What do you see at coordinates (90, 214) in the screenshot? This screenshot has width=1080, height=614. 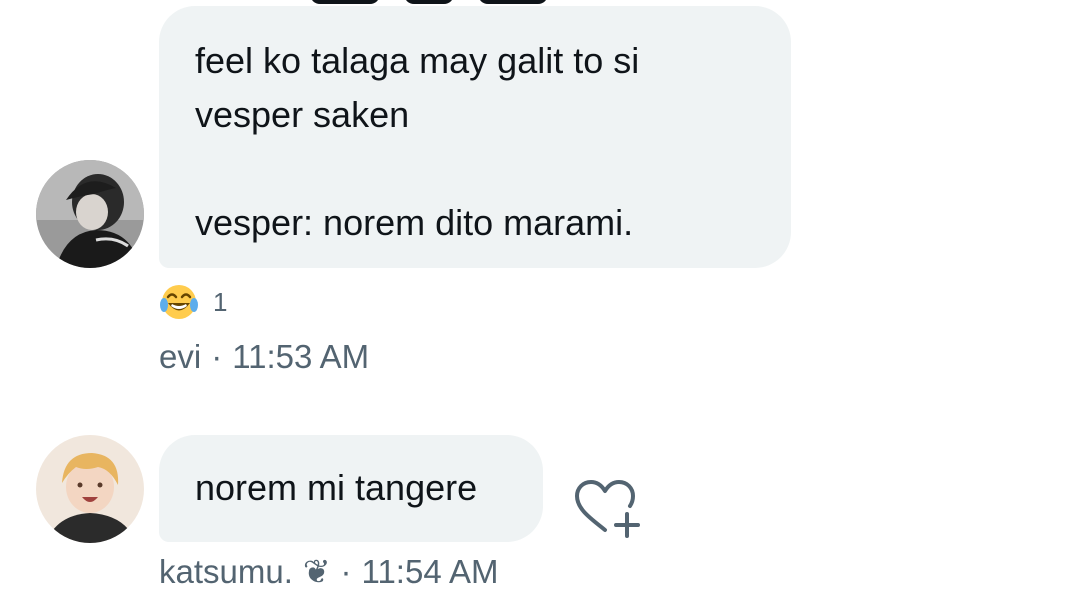 I see `avatar-evi` at bounding box center [90, 214].